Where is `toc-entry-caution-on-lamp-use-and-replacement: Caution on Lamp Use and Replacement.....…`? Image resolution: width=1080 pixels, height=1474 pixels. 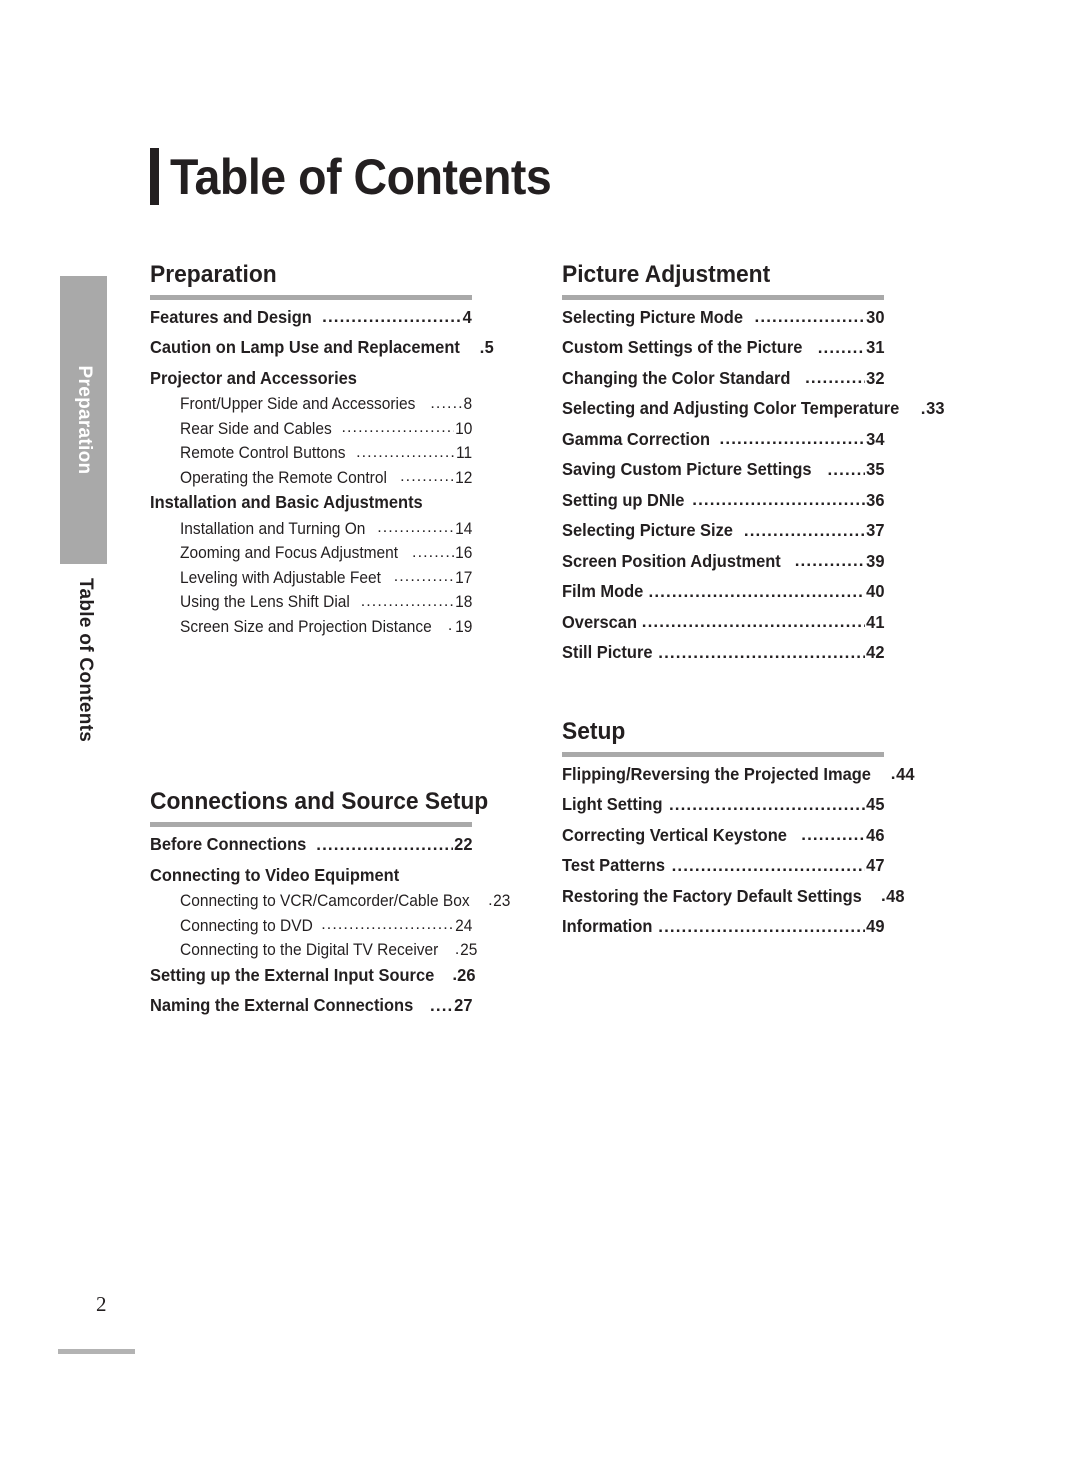
toc-entry-caution-on-lamp-use-and-replacement: Caution on Lamp Use and Replacement.....… is located at coordinates (321, 348).